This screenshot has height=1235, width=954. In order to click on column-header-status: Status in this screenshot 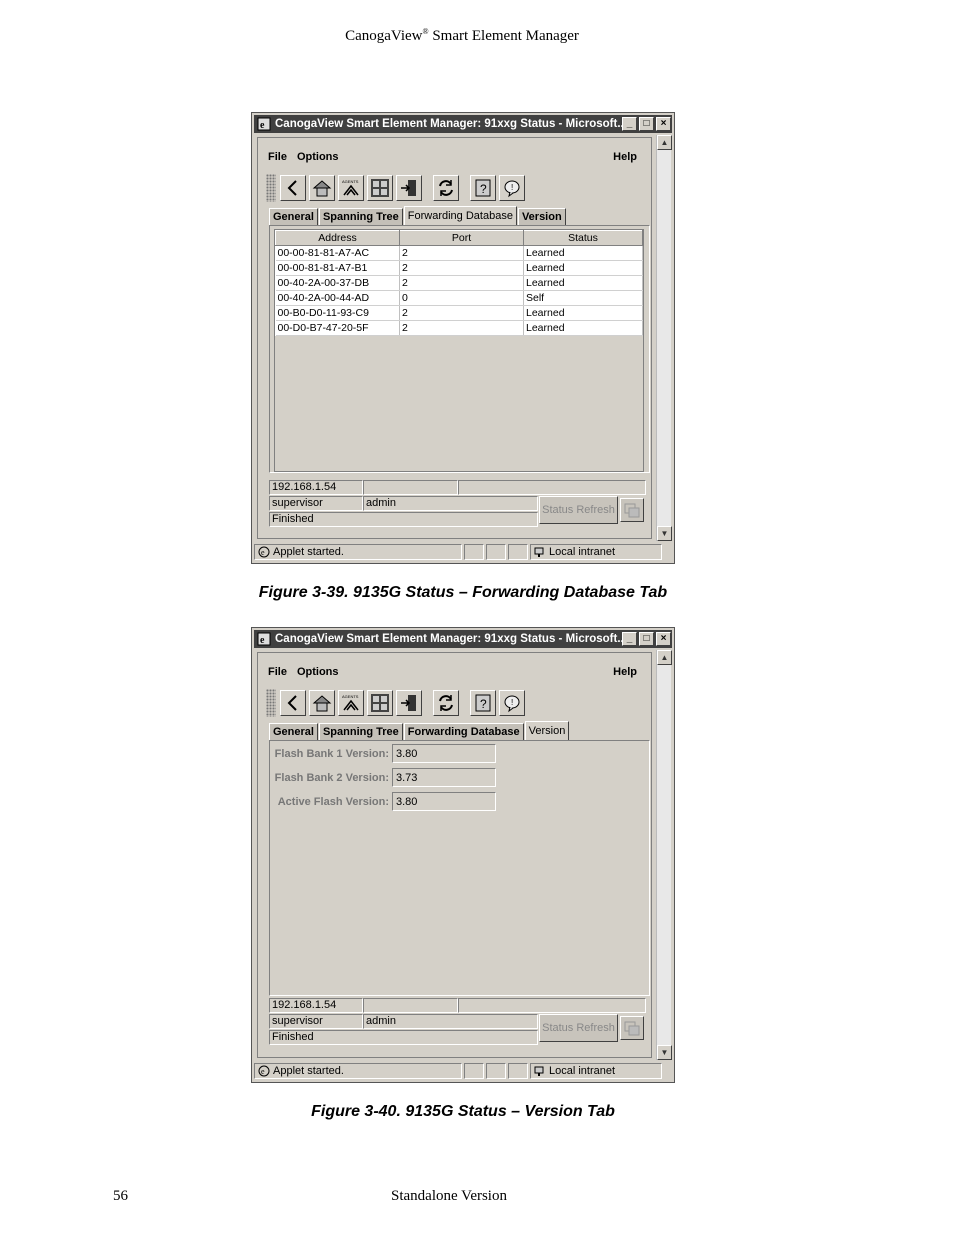, I will do `click(583, 238)`.